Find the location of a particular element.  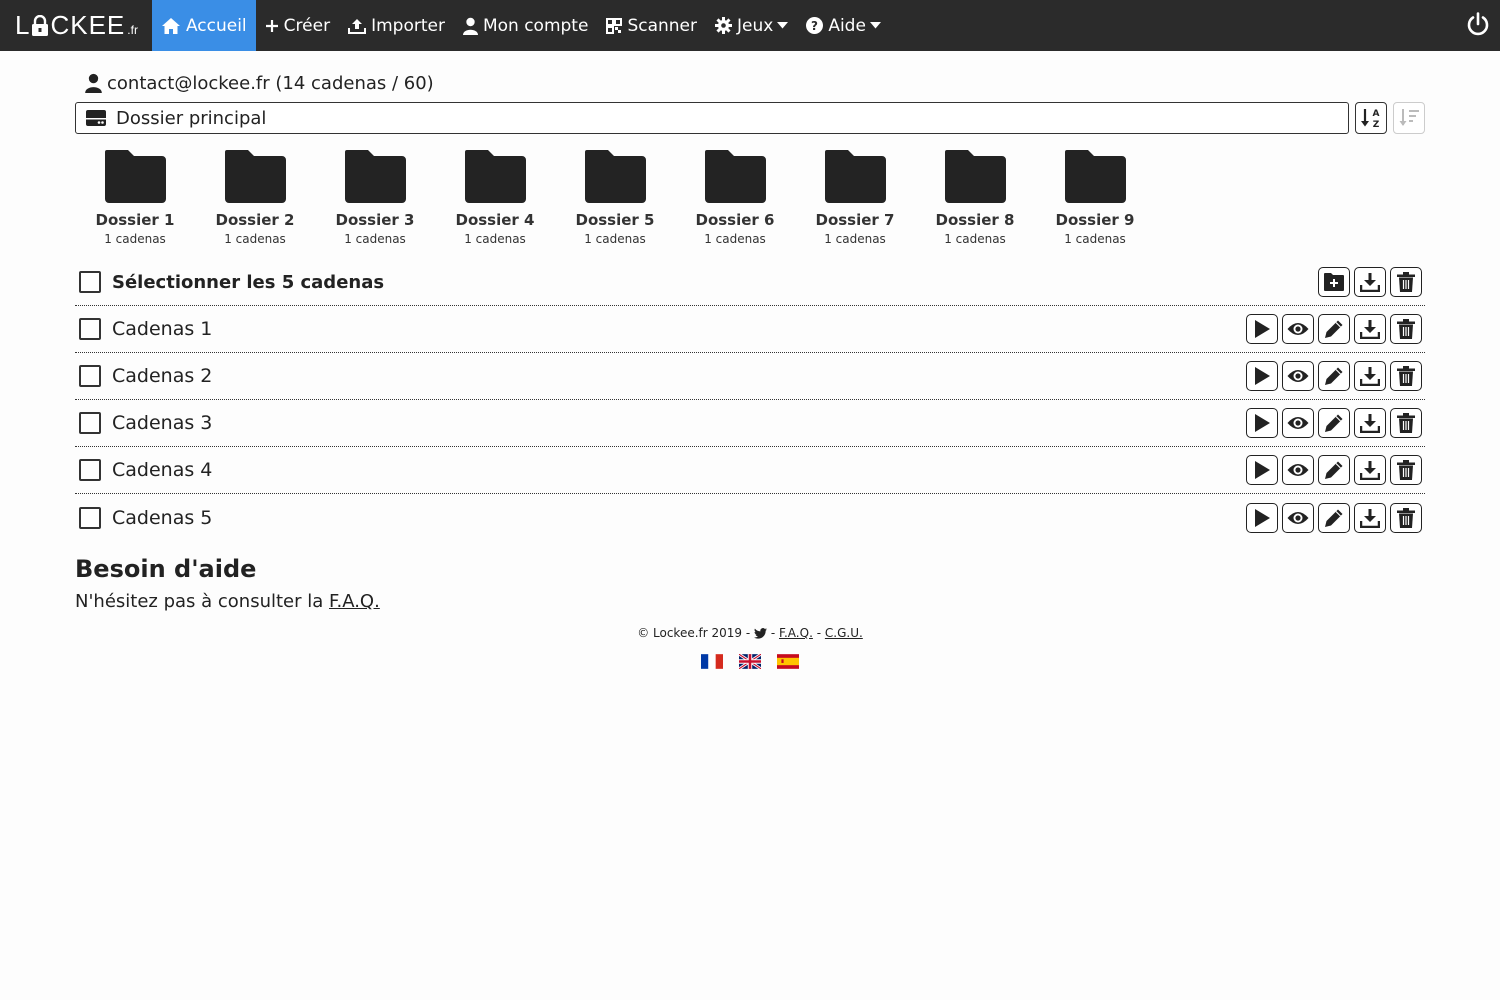

home-icon is located at coordinates (170, 25).